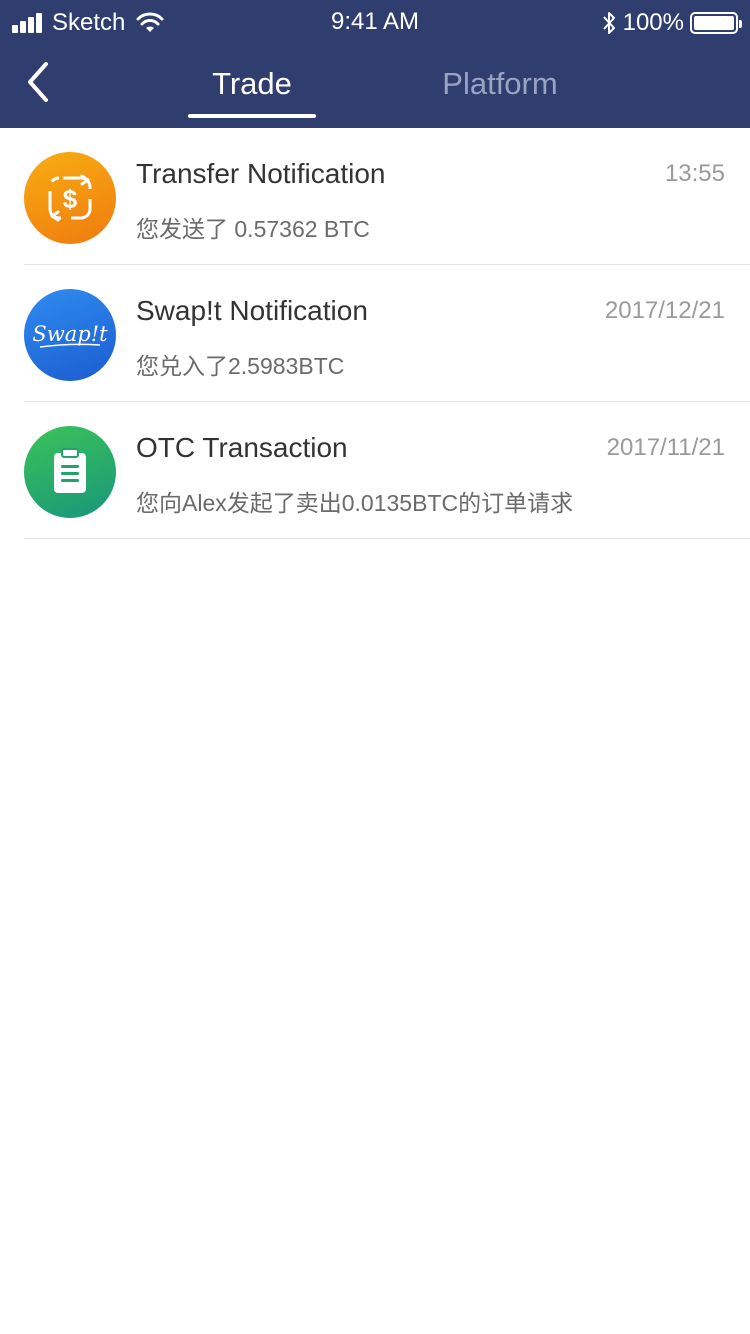 This screenshot has height=1334, width=750. I want to click on row-divider, so click(387, 538).